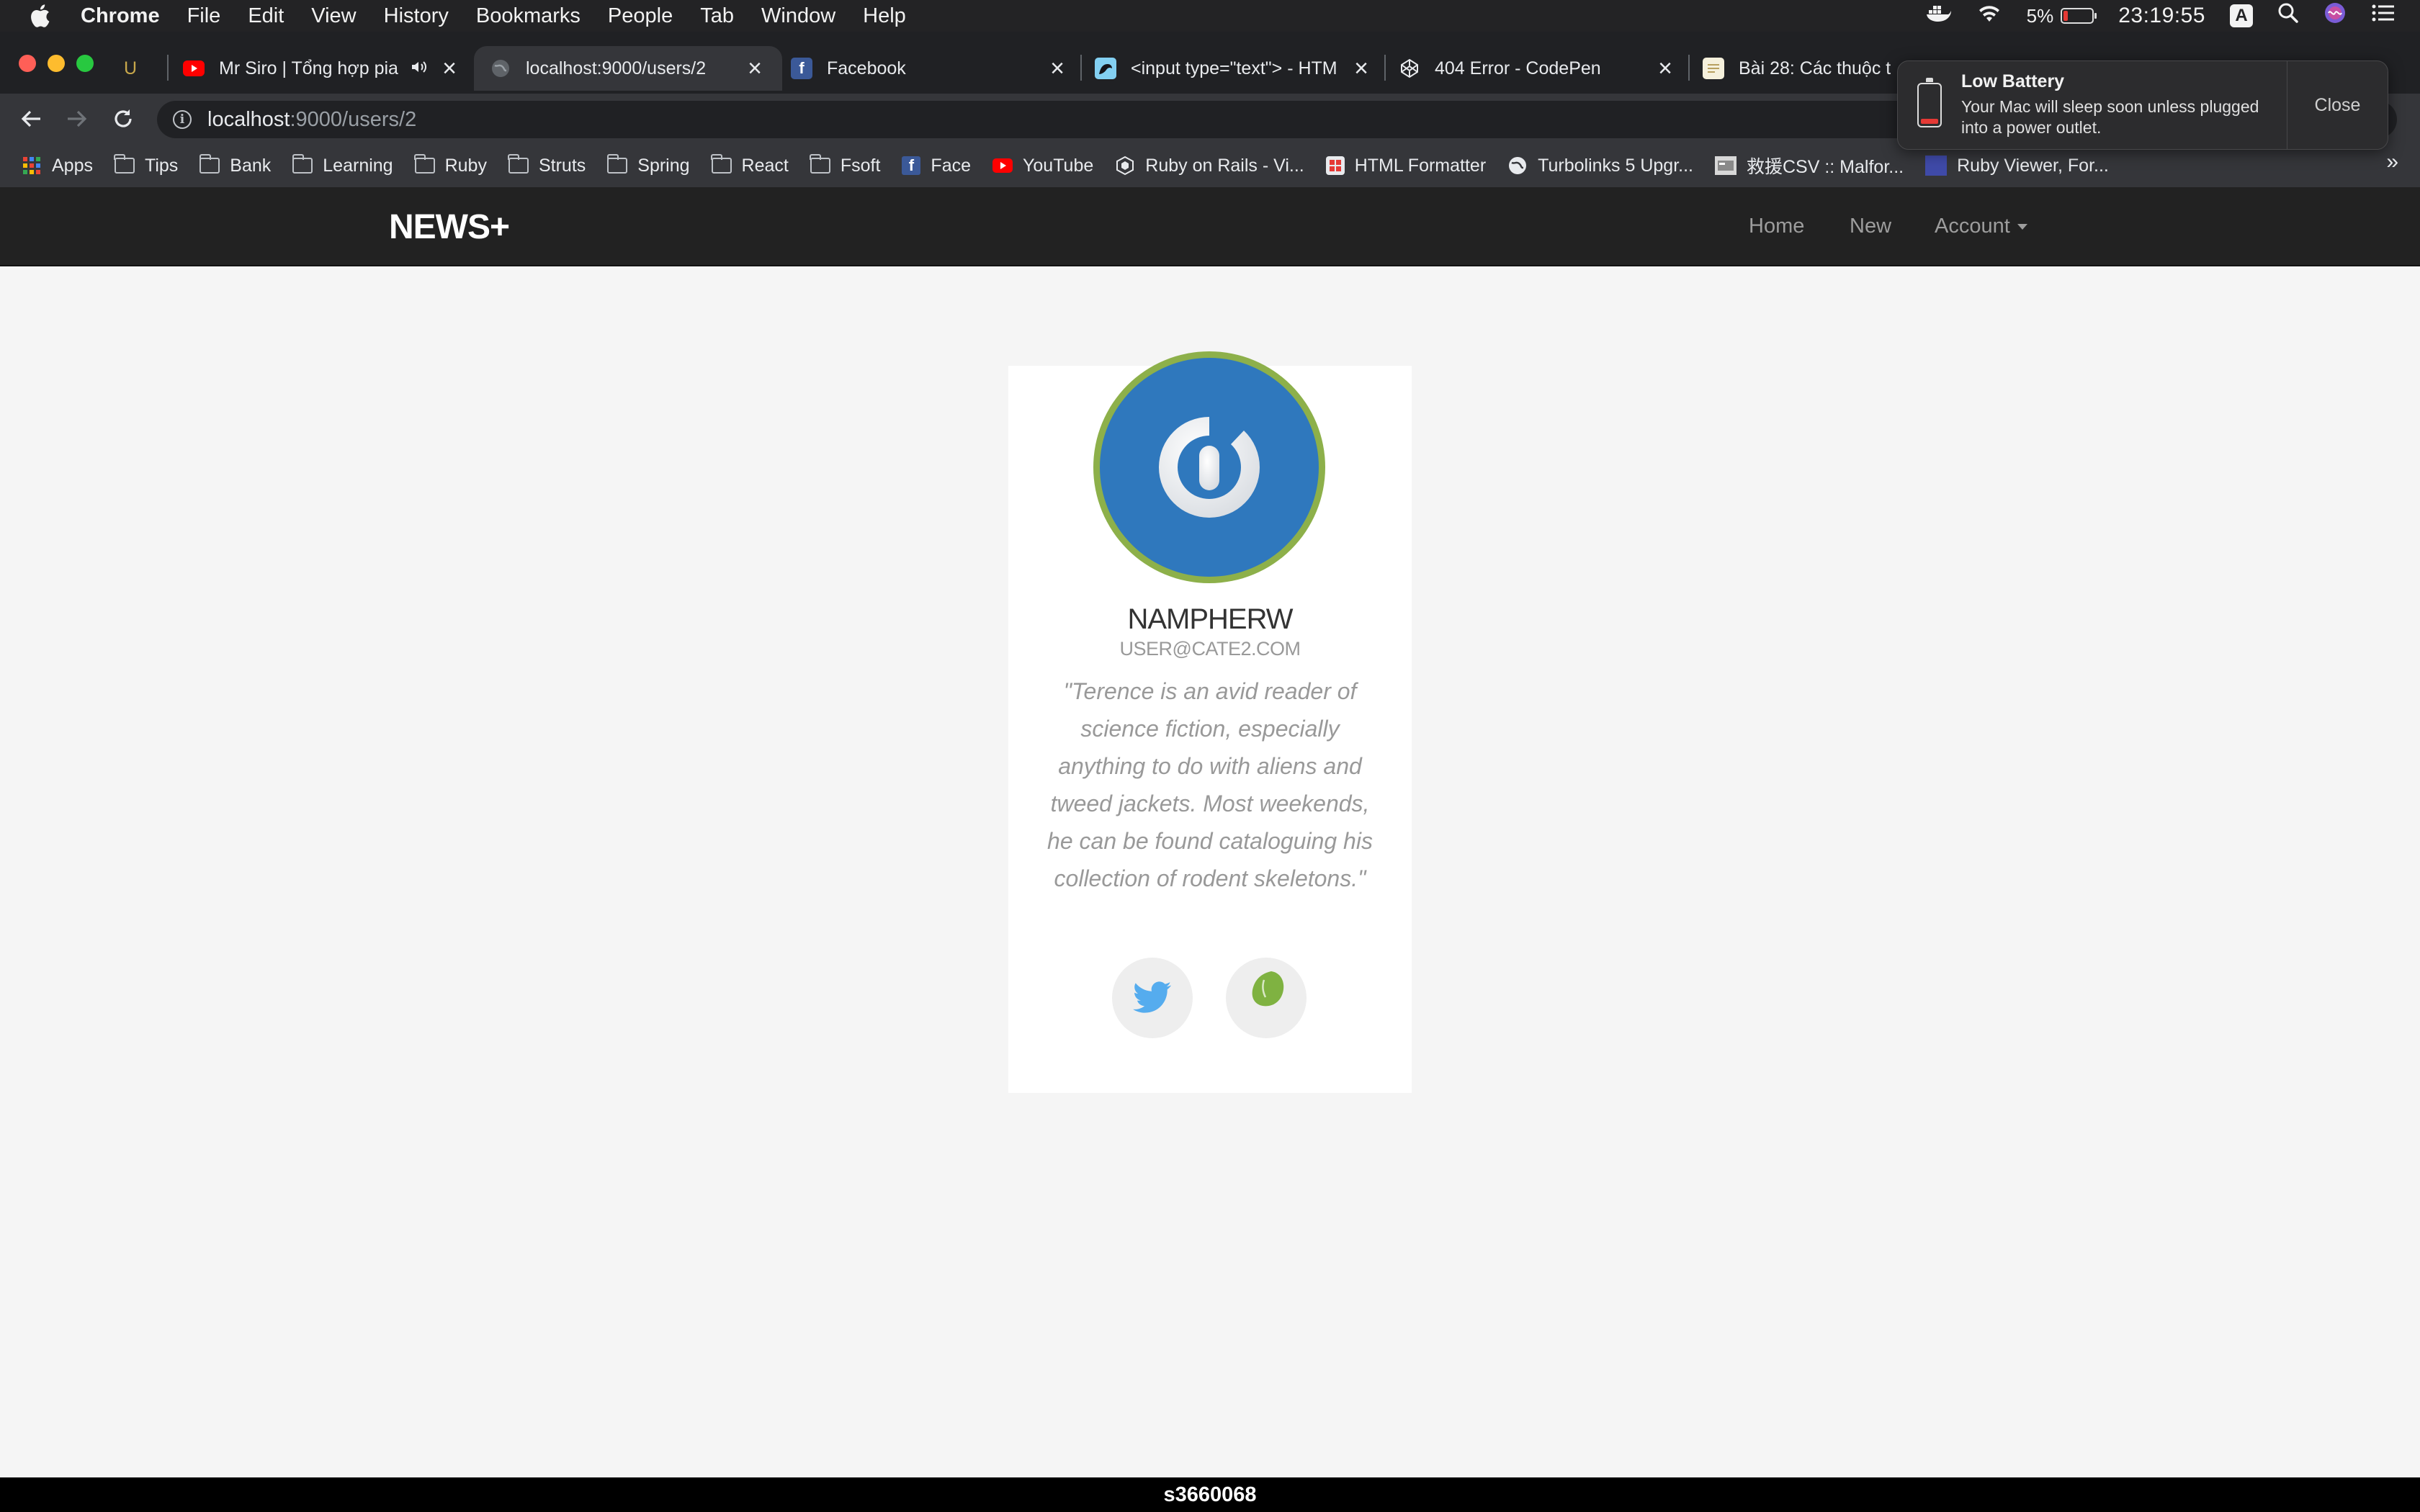  What do you see at coordinates (449, 227) in the screenshot?
I see `site-brand-logo: NEWS+` at bounding box center [449, 227].